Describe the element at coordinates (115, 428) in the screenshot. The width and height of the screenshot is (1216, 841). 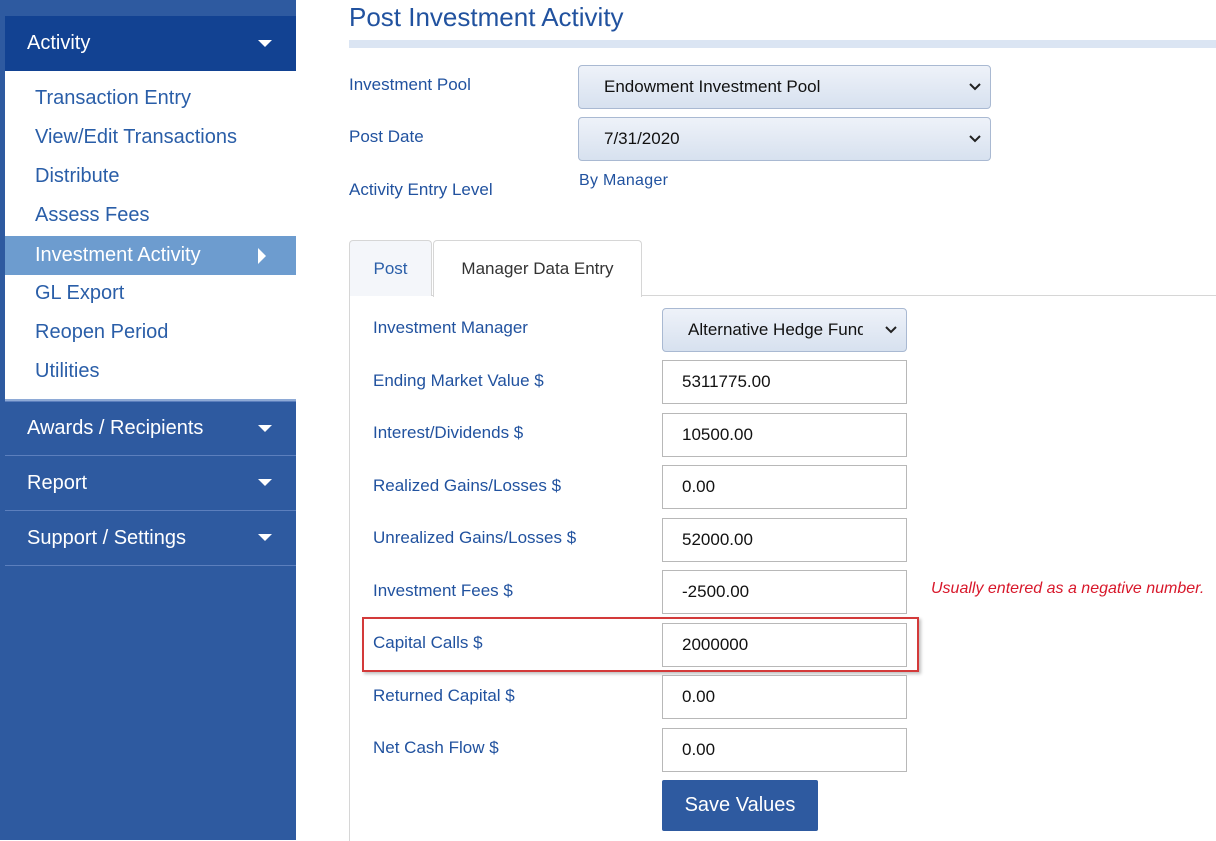
I see `sidebar-section-label: Awards / Recipients` at that location.